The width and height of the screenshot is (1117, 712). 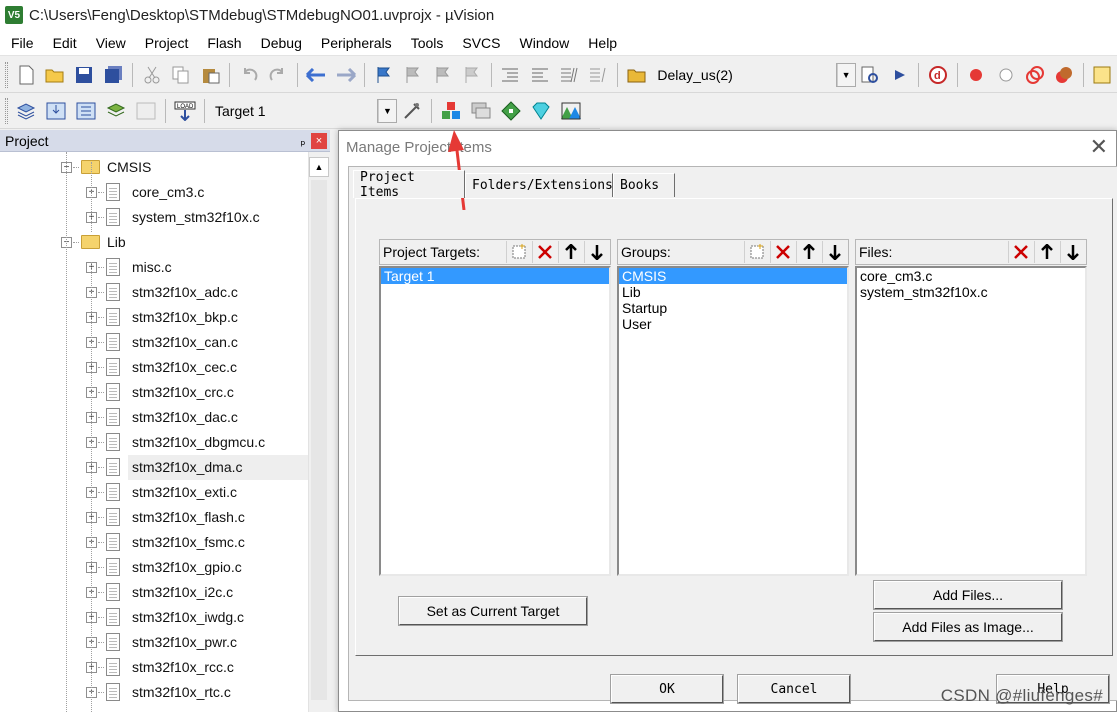 I want to click on insert-breakpoint-icon, so click(x=976, y=75).